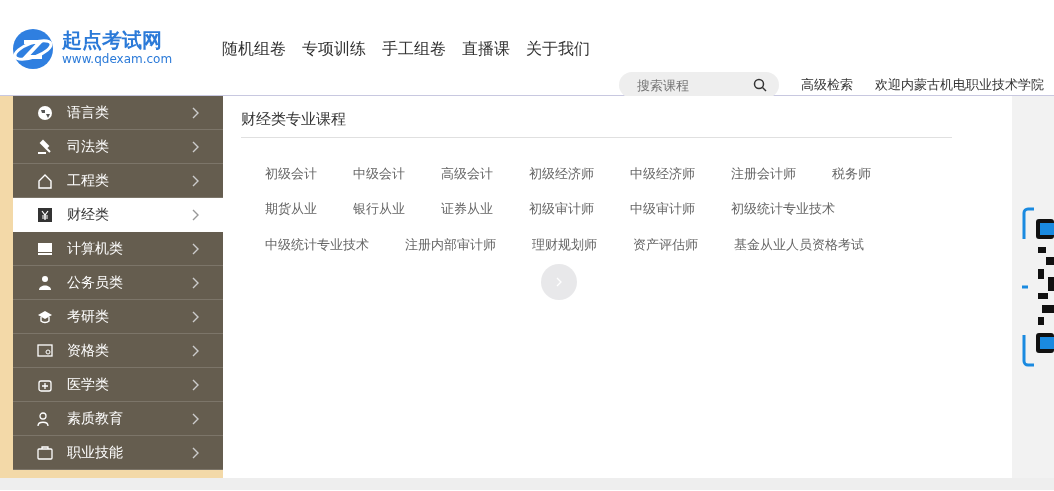 This screenshot has height=491, width=1054. What do you see at coordinates (561, 209) in the screenshot?
I see `course-link: 初级审计师` at bounding box center [561, 209].